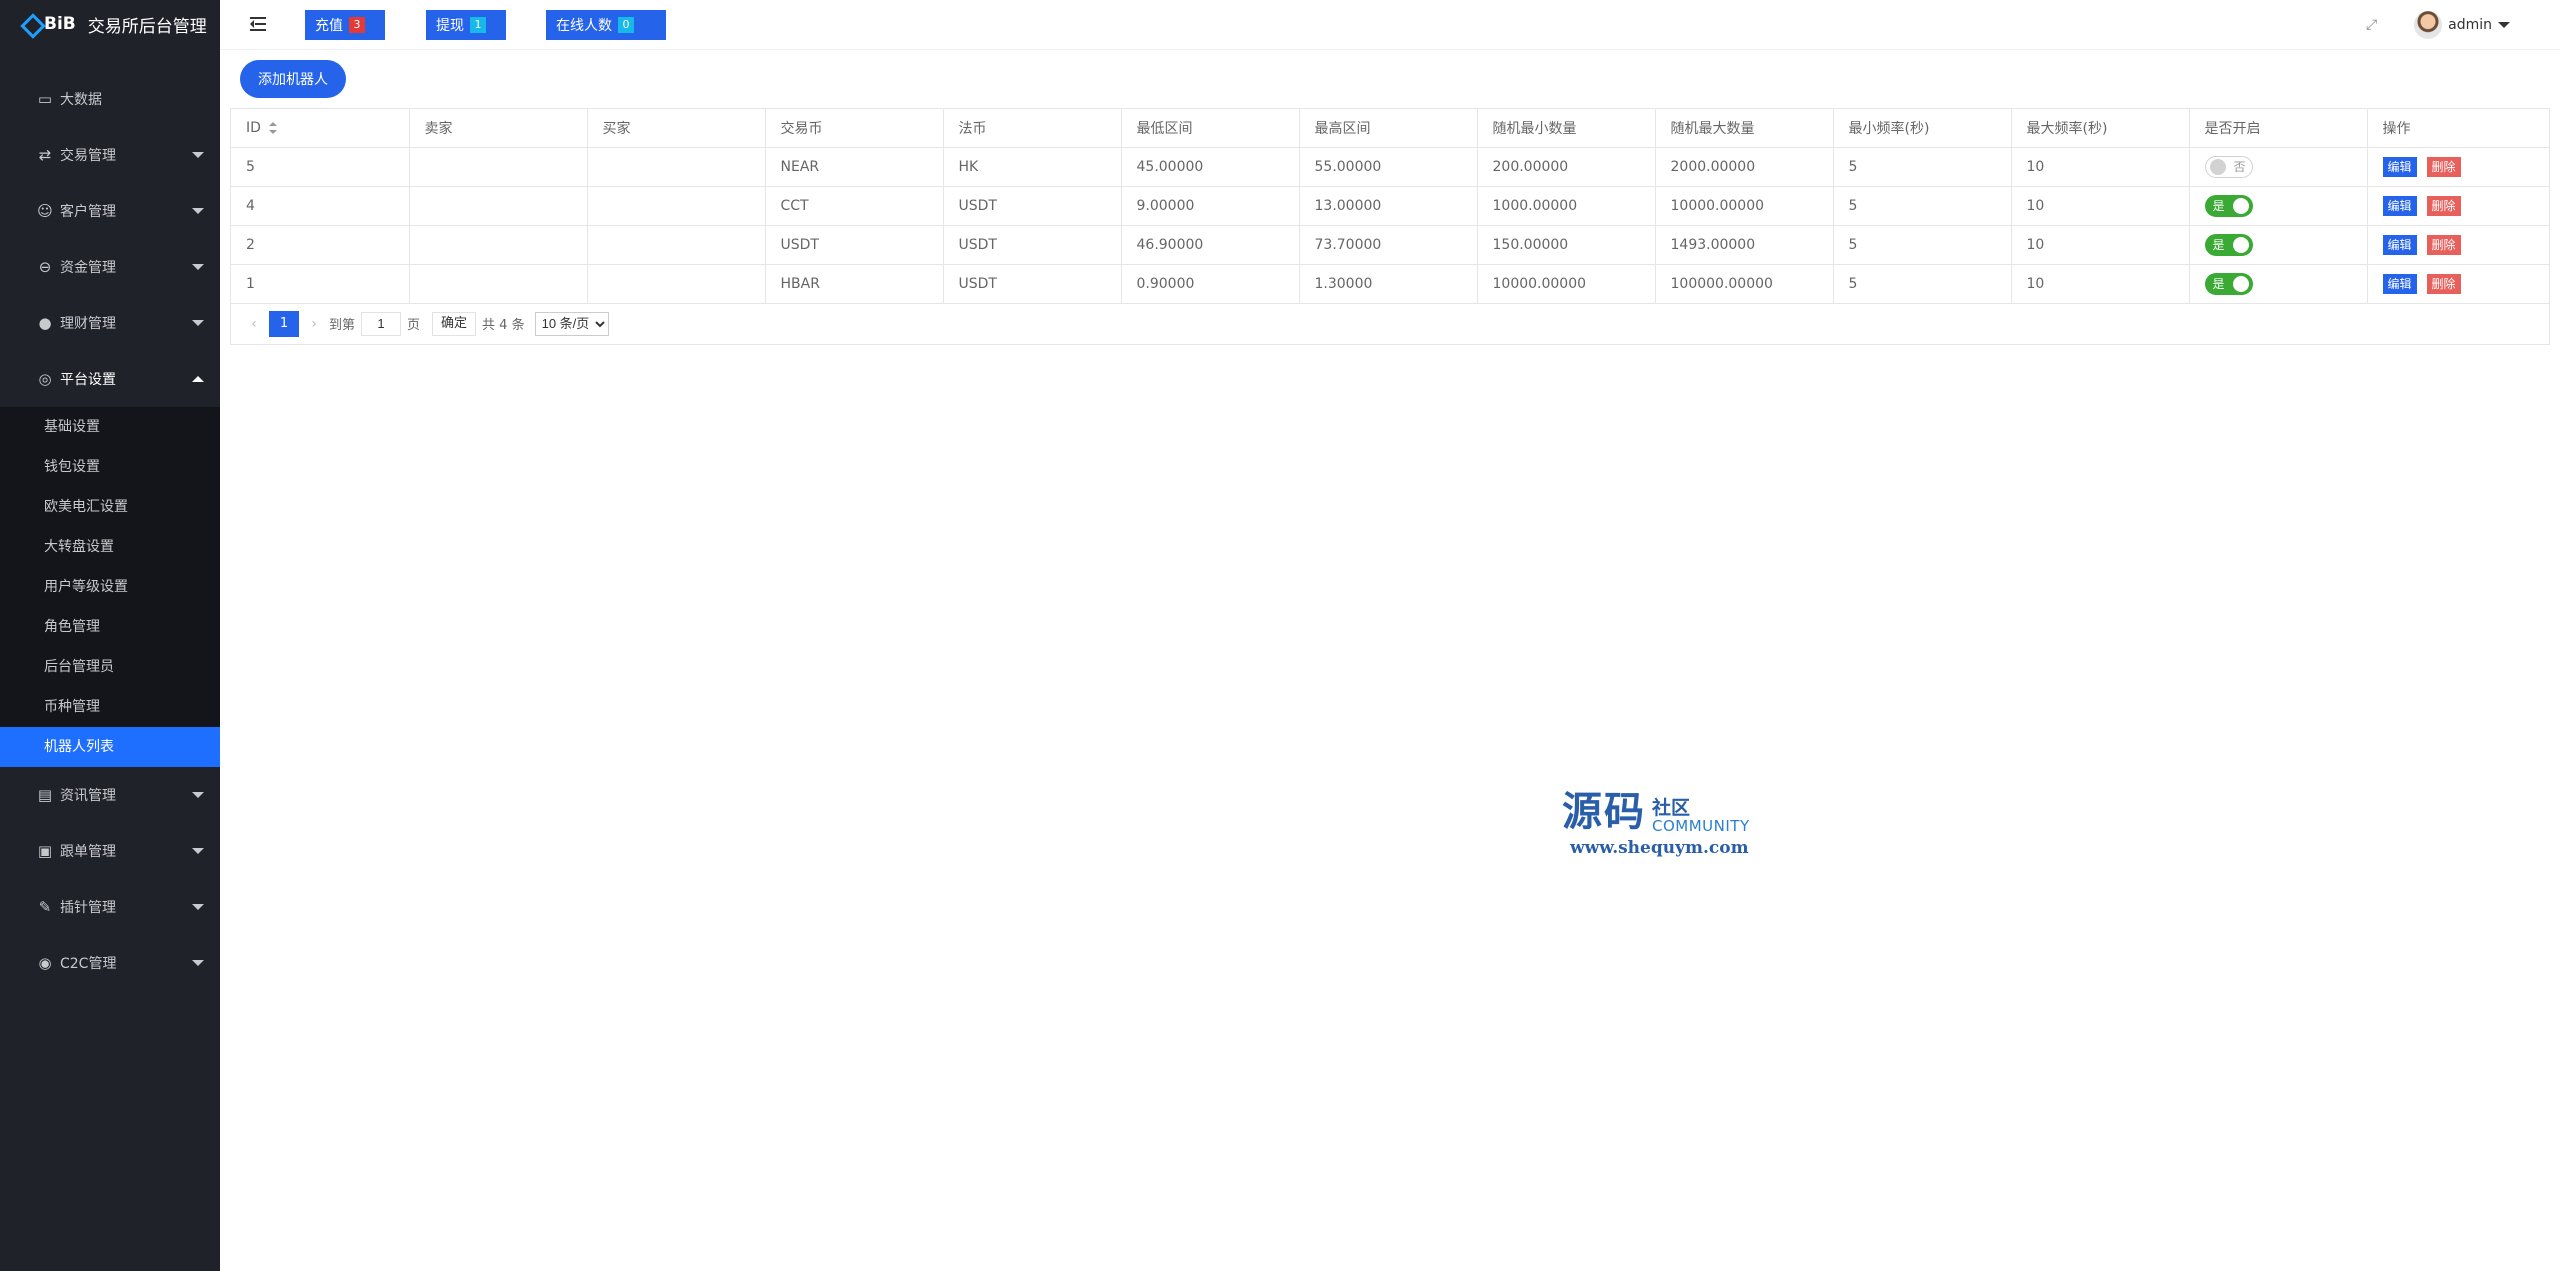  I want to click on sidebar-item-customers: ☺ 客户管理, so click(110, 211).